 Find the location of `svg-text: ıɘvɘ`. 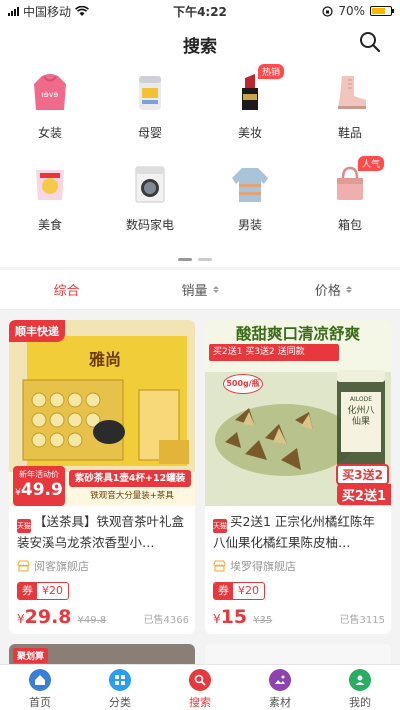

svg-text: ıɘvɘ is located at coordinates (50, 94).